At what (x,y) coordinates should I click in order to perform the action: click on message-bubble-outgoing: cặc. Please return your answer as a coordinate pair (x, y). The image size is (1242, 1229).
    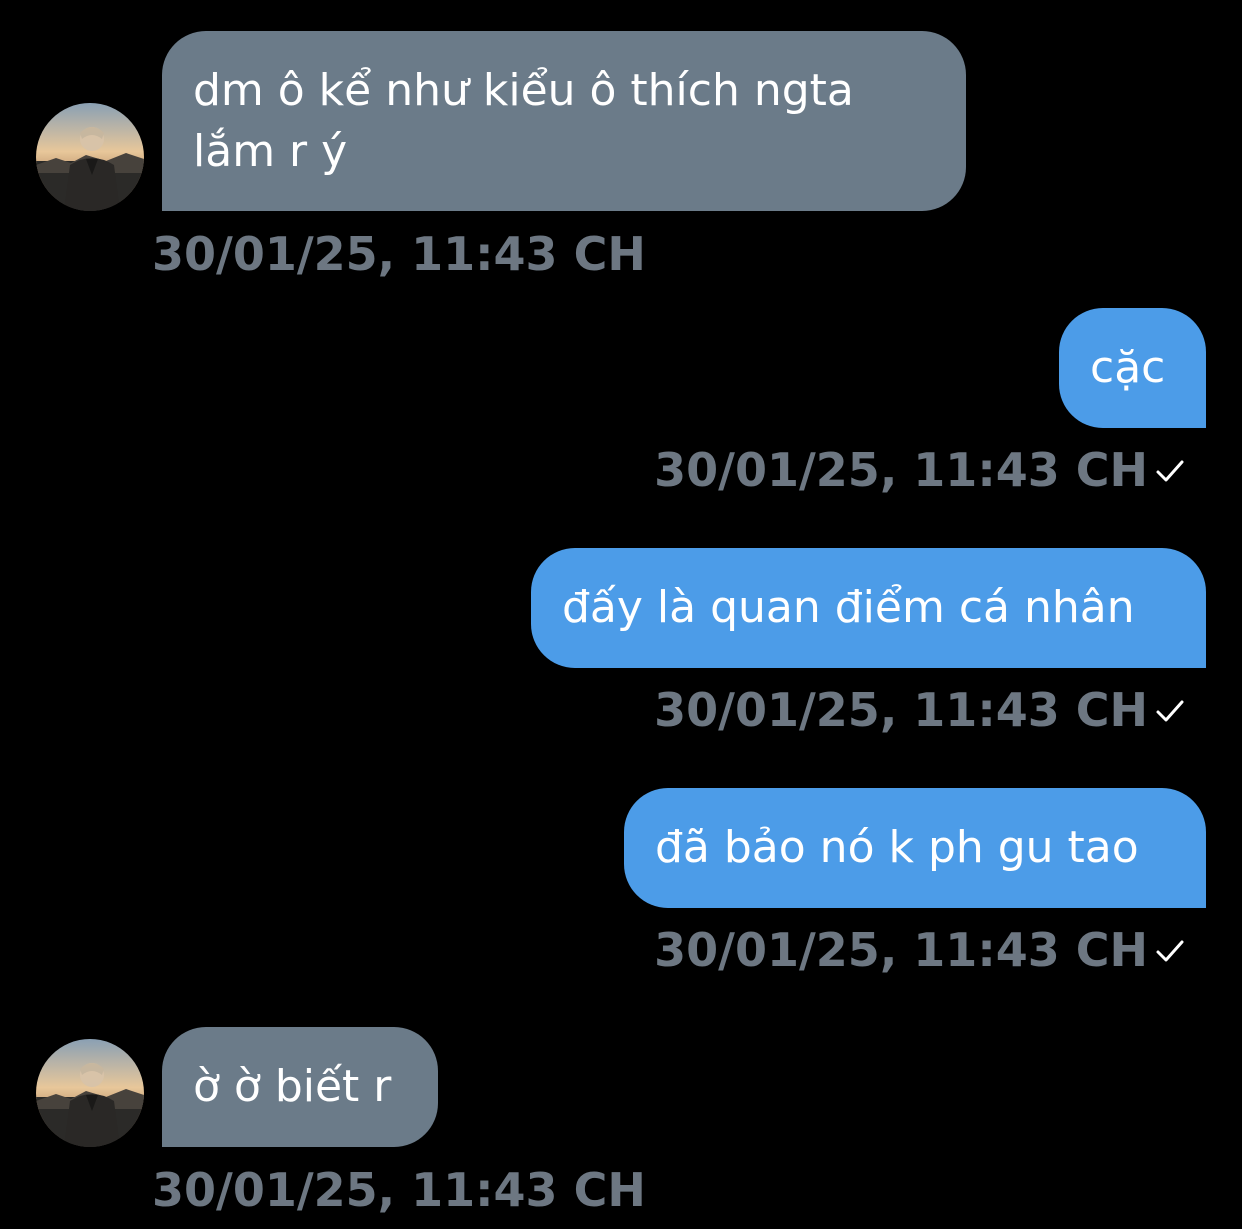
    Looking at the image, I should click on (1132, 368).